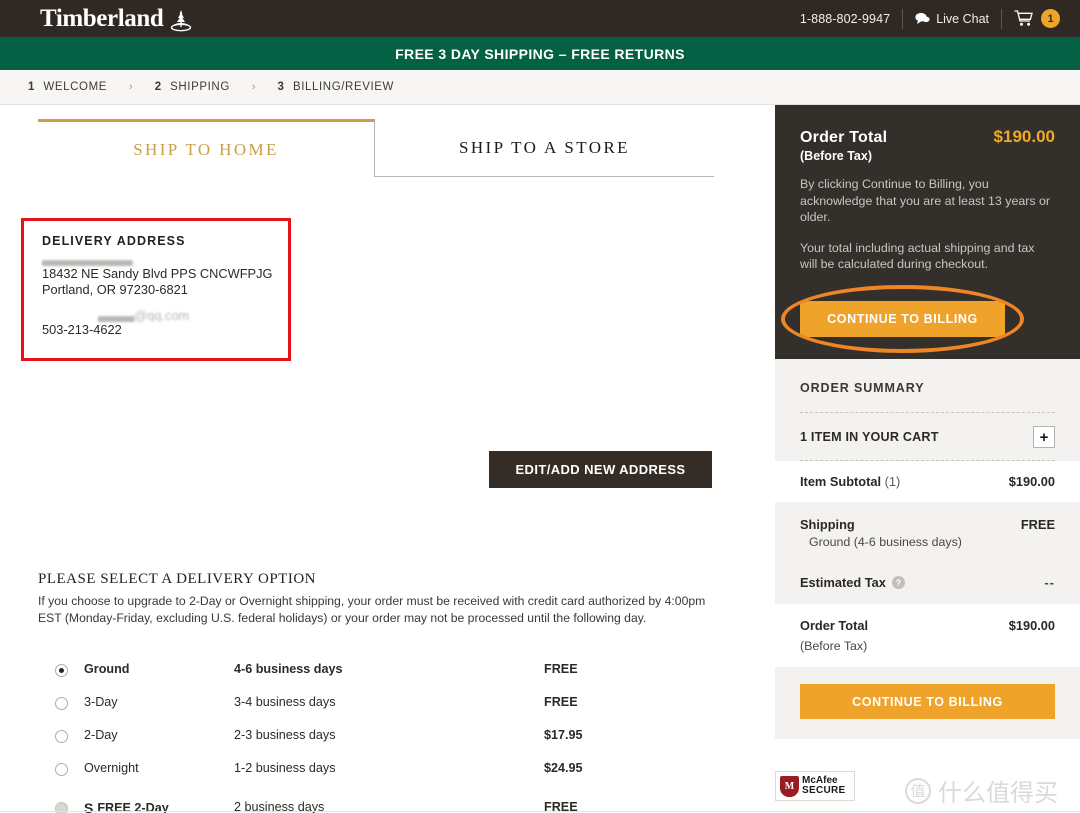  What do you see at coordinates (892, 481) in the screenshot?
I see `item-subtotal-qty: (1)` at bounding box center [892, 481].